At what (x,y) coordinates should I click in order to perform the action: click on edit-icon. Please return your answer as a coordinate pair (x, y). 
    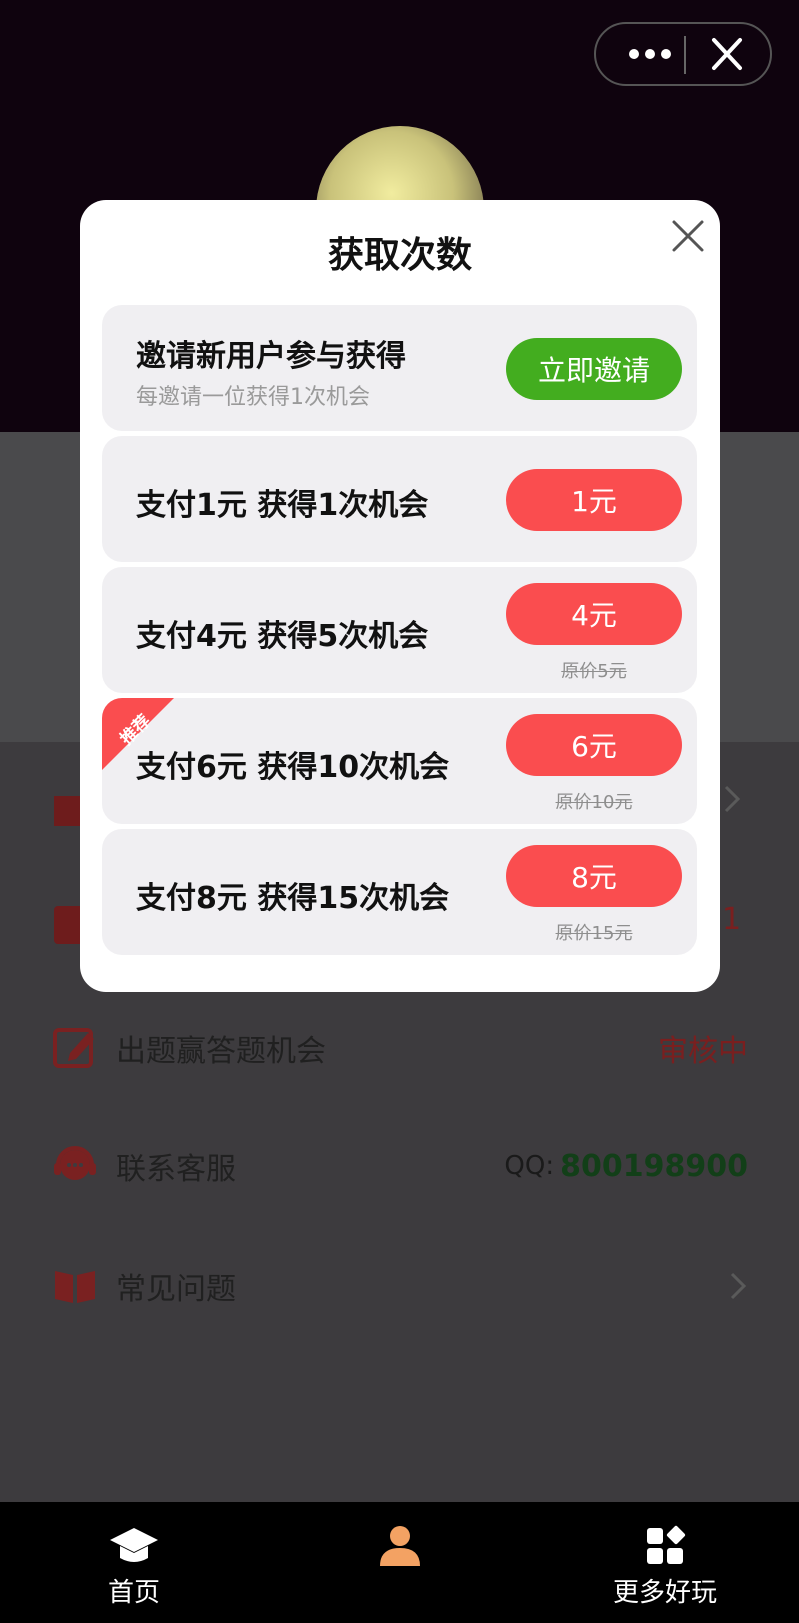
    Looking at the image, I should click on (73, 1048).